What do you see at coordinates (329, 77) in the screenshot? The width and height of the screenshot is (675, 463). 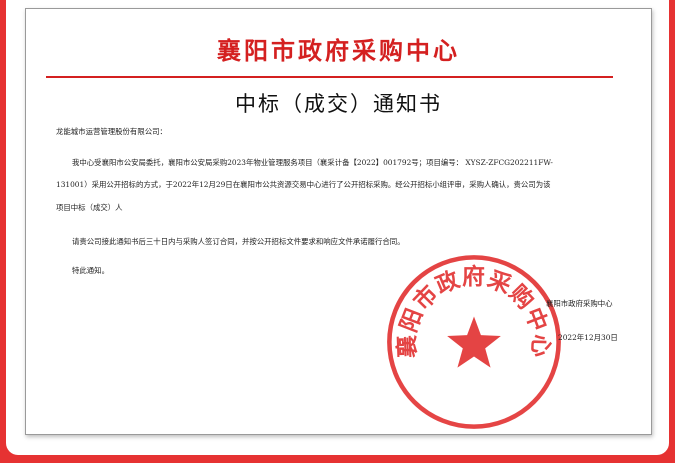 I see `title-divider` at bounding box center [329, 77].